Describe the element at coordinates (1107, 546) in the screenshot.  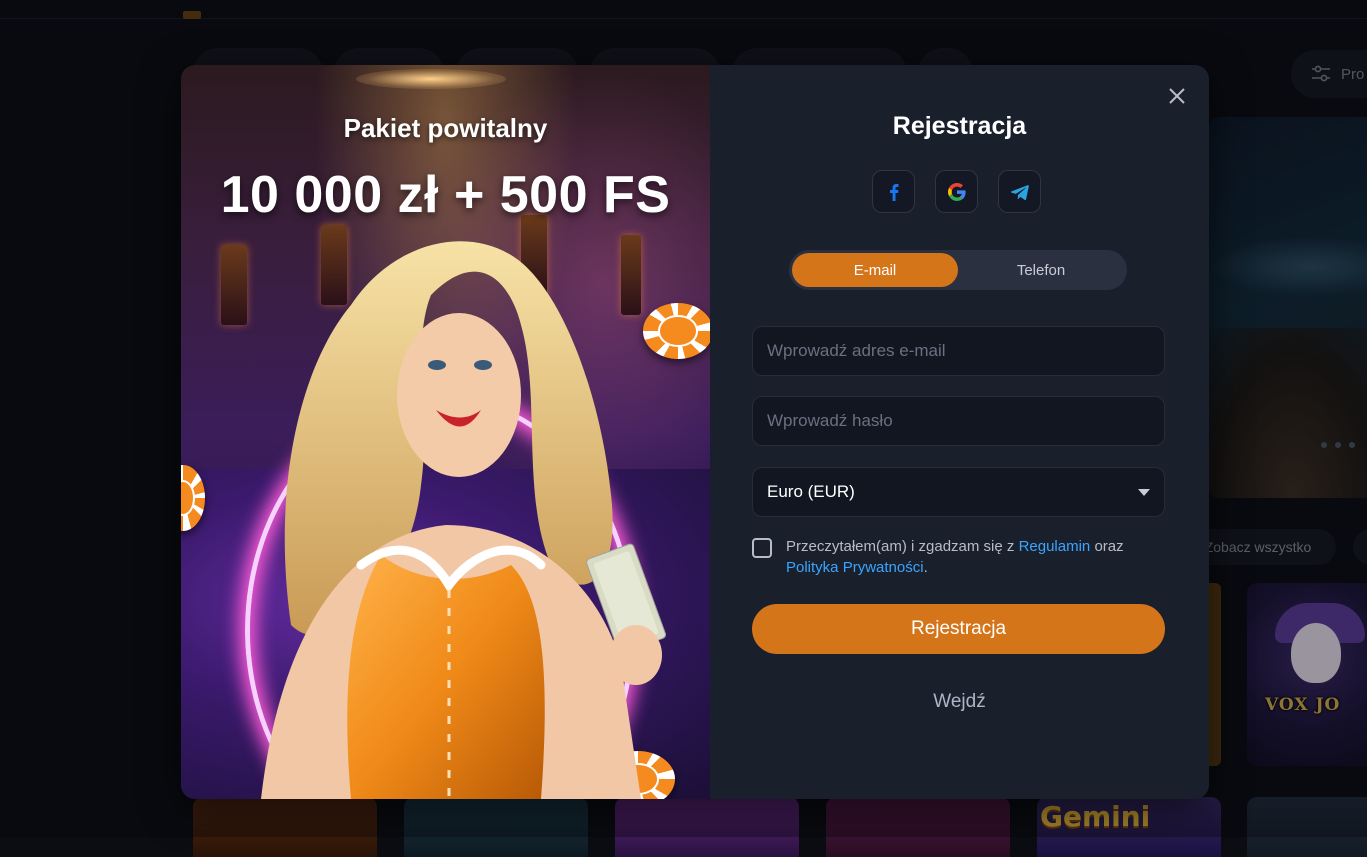
I see `terms-middle: oraz` at that location.